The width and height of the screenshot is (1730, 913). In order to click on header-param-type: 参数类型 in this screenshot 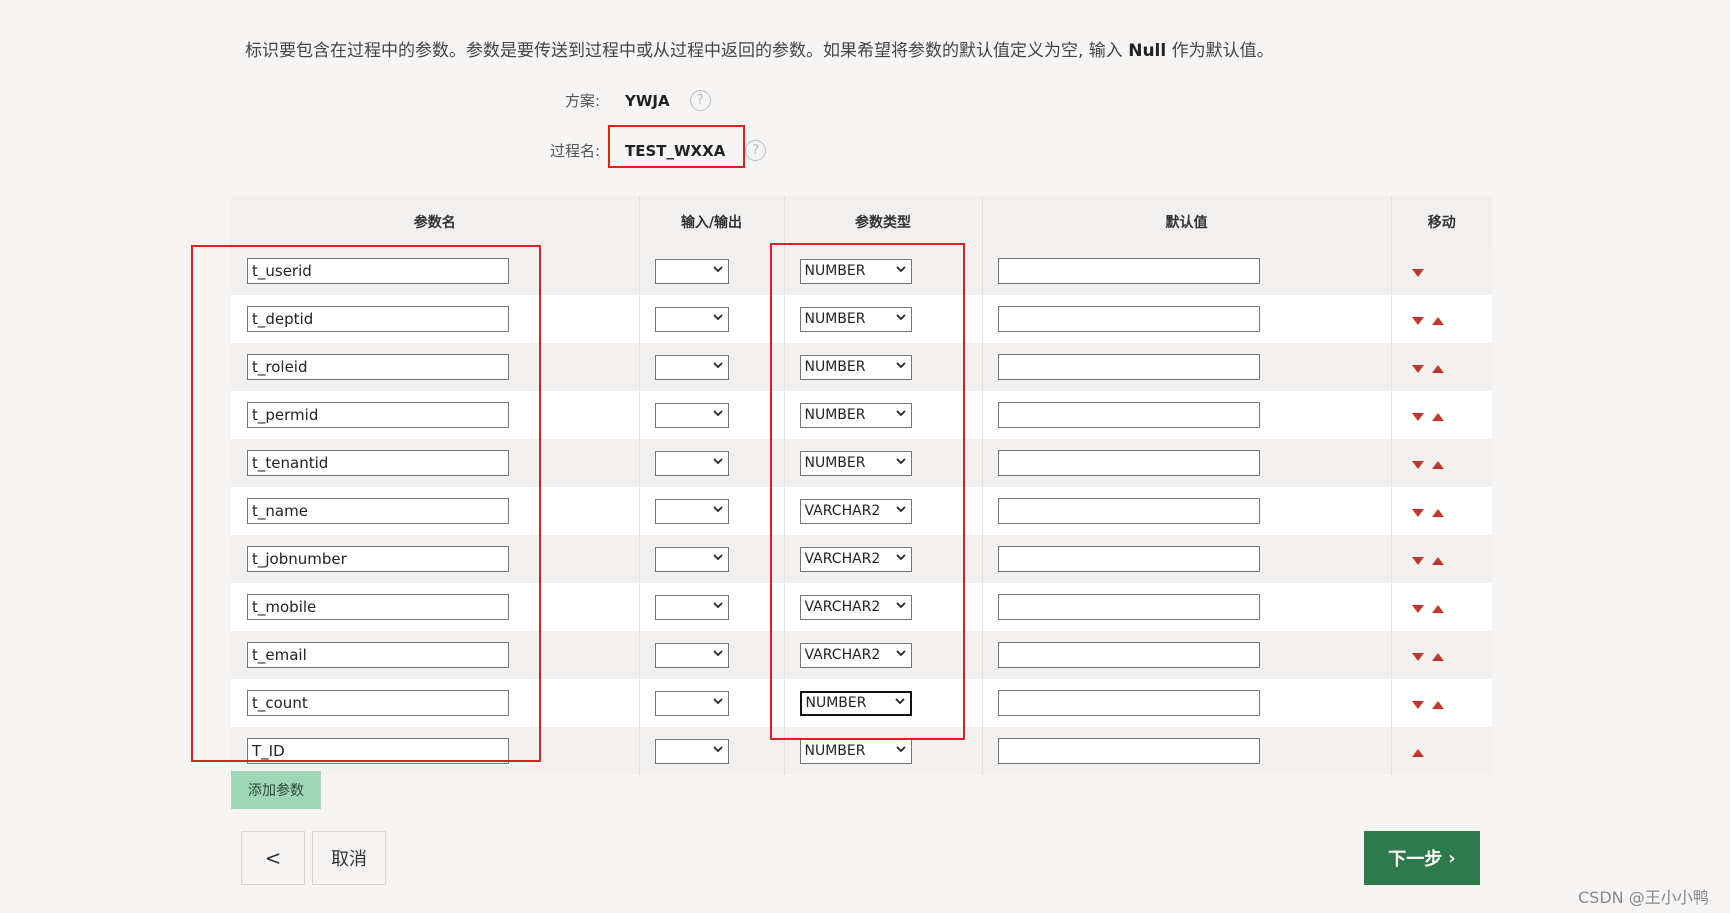, I will do `click(883, 221)`.